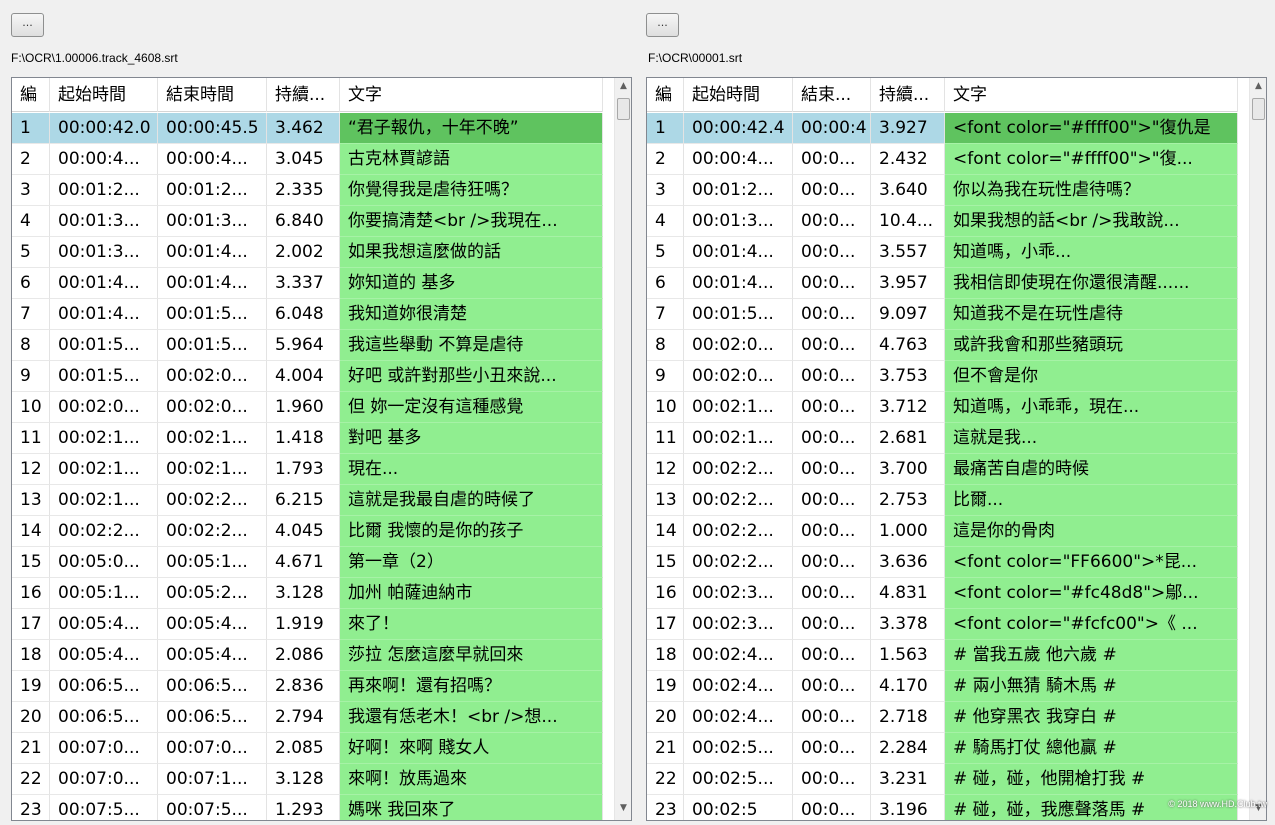  I want to click on table-row: 10 00:02:0... 00:02:0... 1.960 但 妳一定沒有這種感覺, so click(307, 407).